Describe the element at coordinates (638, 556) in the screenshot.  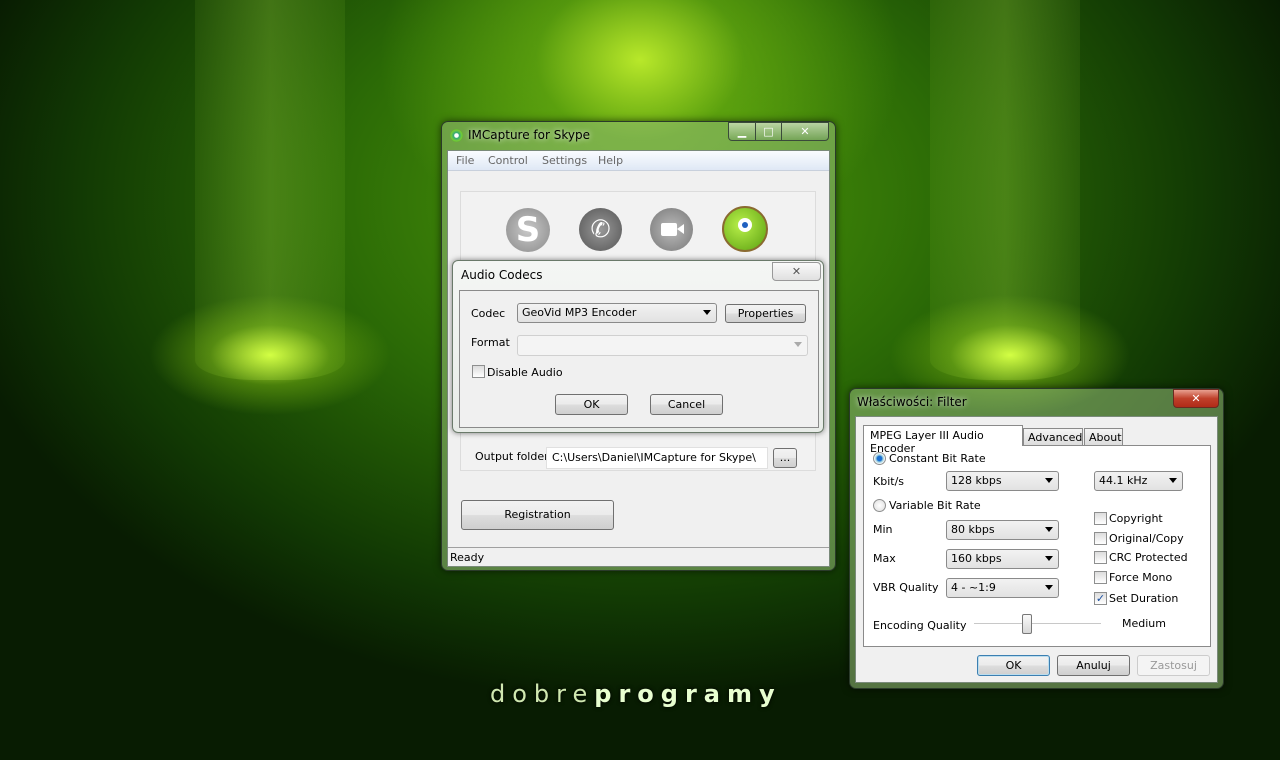
I see `status-bar: Ready` at that location.